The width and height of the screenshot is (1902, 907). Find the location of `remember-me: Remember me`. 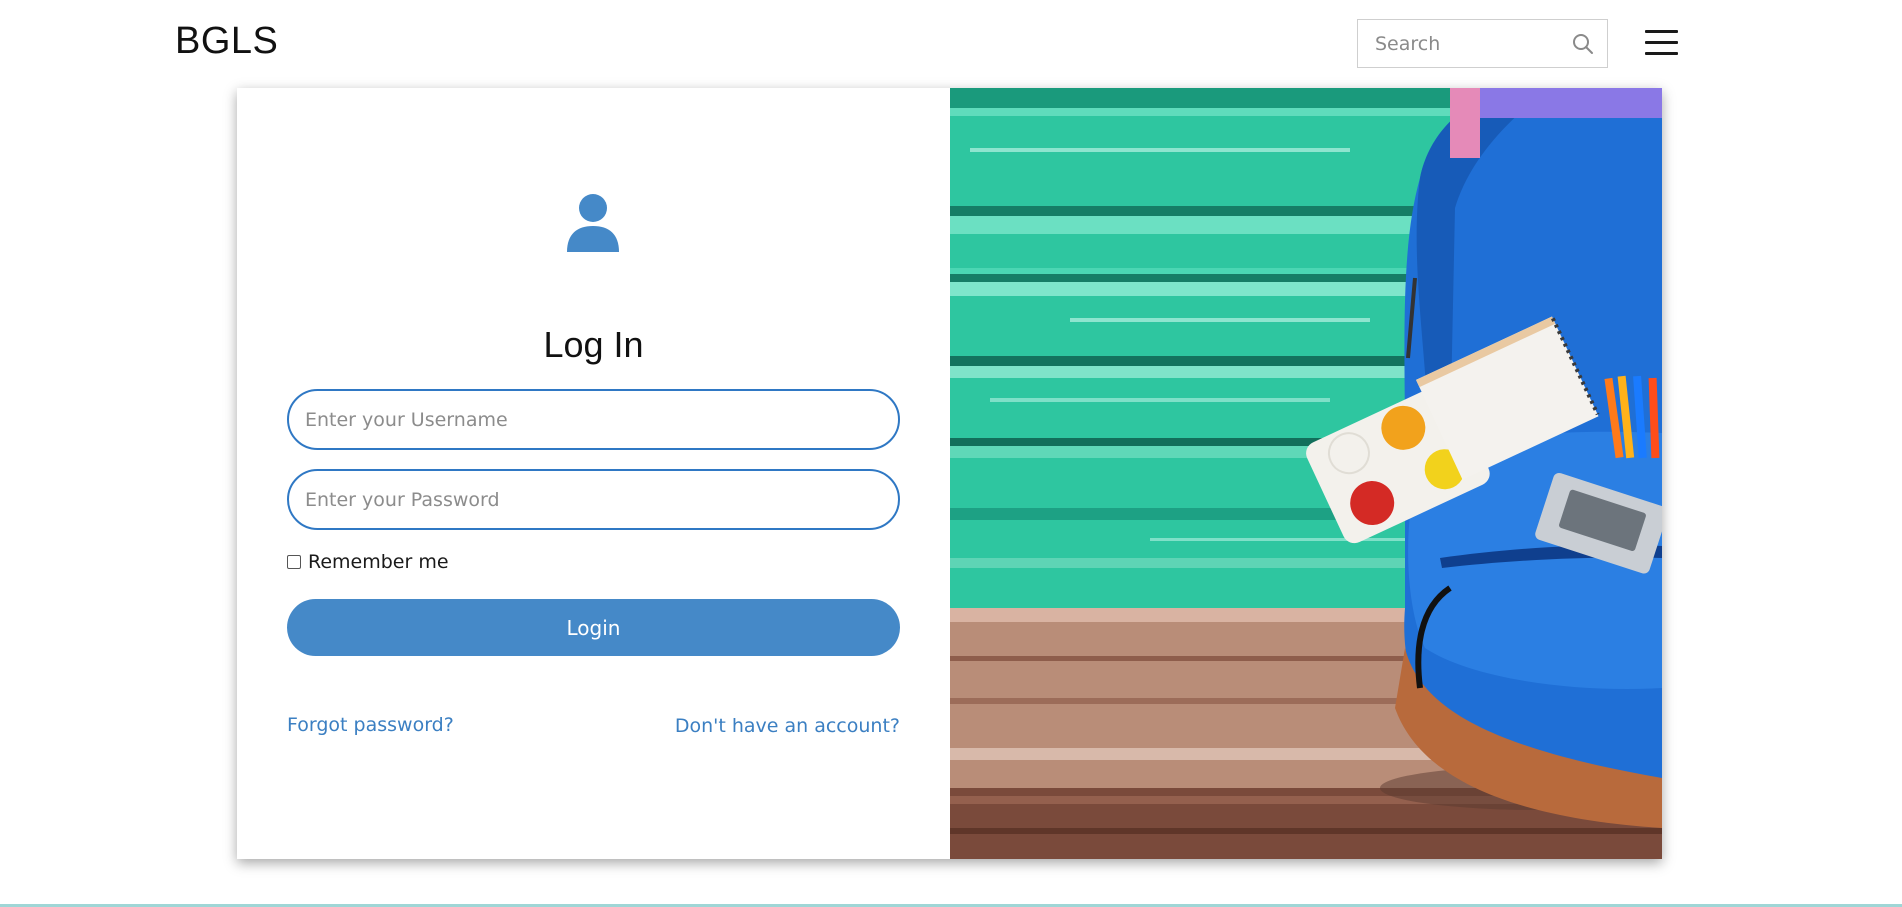

remember-me: Remember me is located at coordinates (368, 562).